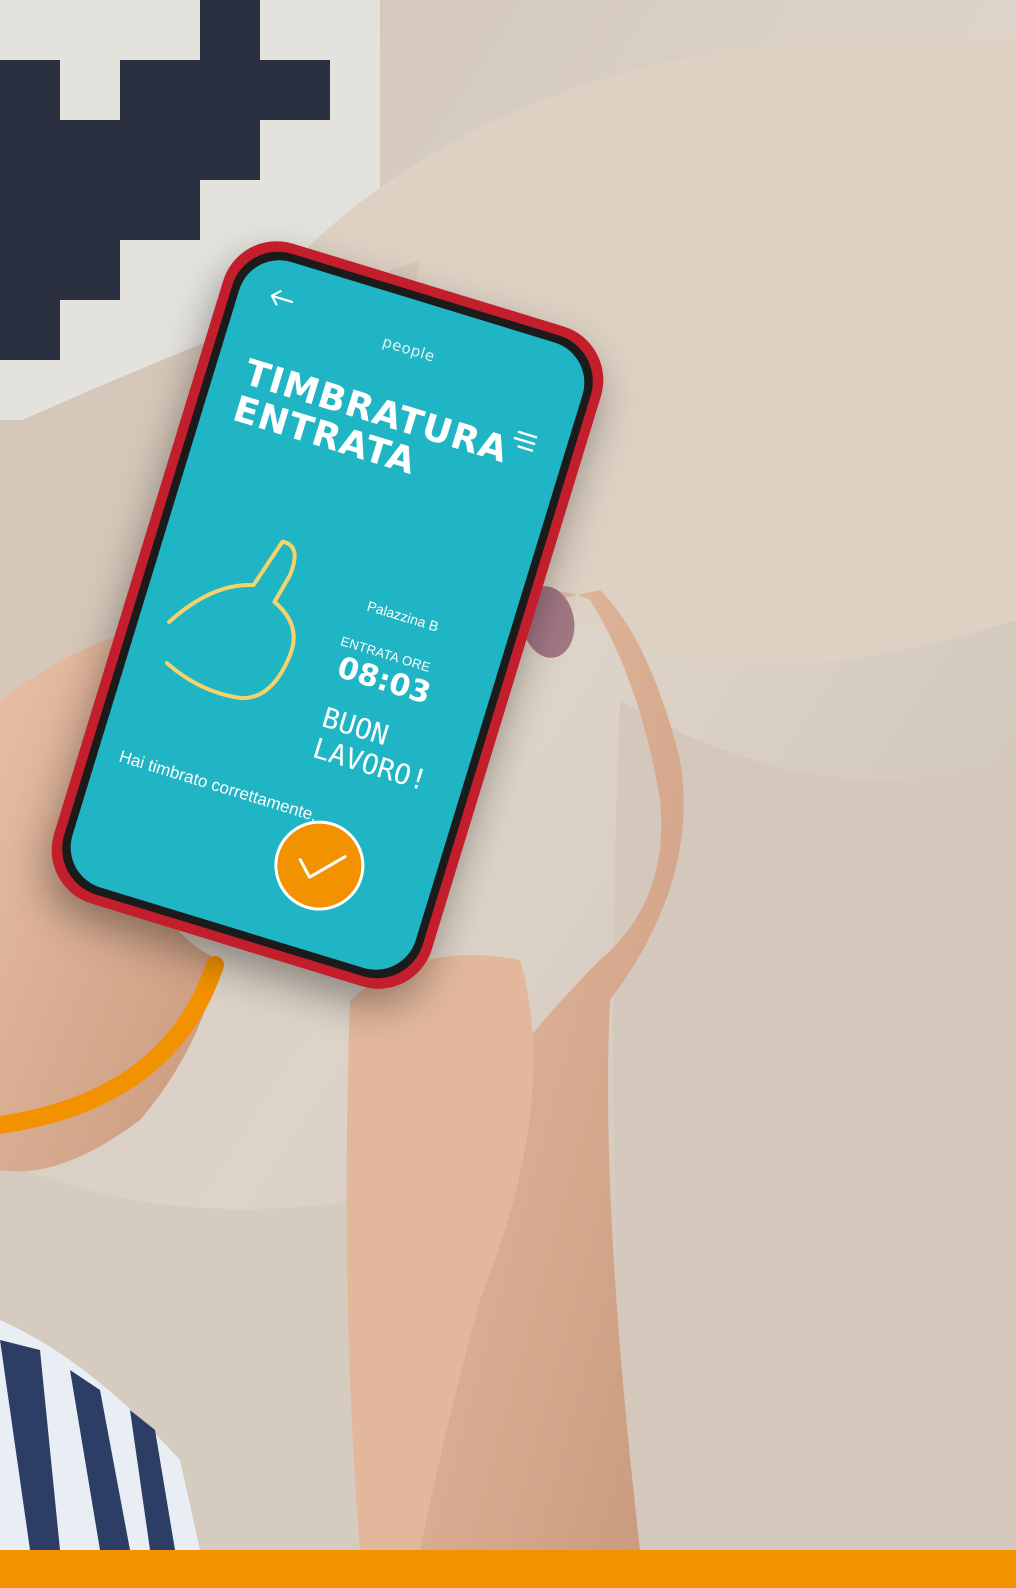 This screenshot has height=1588, width=1016. I want to click on confirm-check-button, so click(319, 865).